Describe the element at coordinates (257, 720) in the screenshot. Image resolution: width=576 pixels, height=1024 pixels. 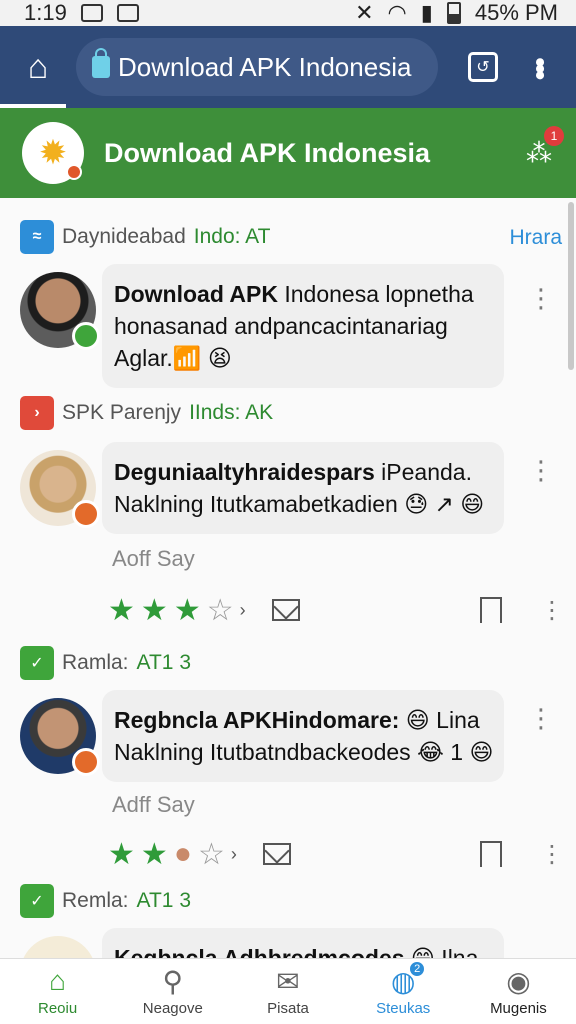
I see `post-title: Regbncla APKHindomare:` at that location.